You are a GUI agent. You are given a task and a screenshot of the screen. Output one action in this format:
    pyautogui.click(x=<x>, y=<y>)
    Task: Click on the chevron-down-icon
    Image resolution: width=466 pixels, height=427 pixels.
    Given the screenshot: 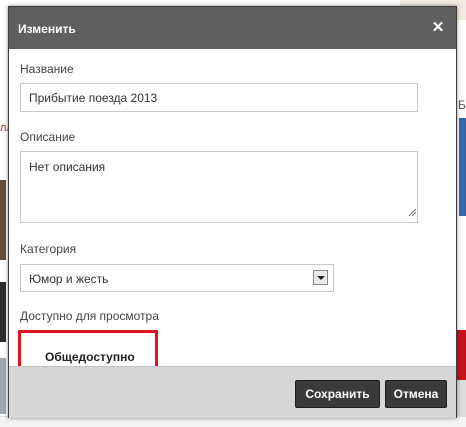 What is the action you would take?
    pyautogui.click(x=320, y=277)
    